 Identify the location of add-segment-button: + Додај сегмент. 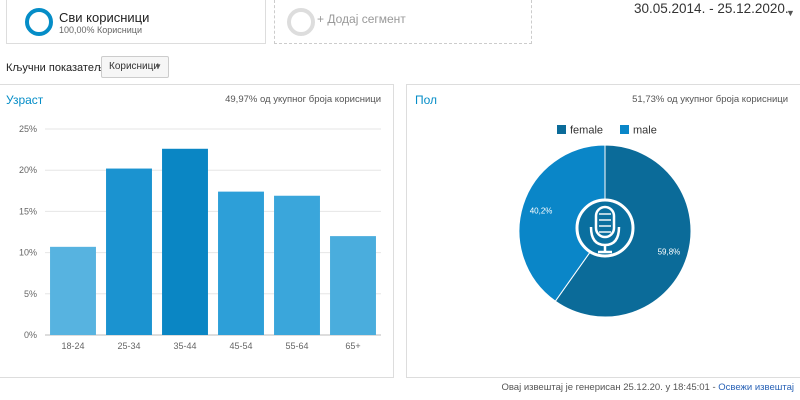
(403, 22).